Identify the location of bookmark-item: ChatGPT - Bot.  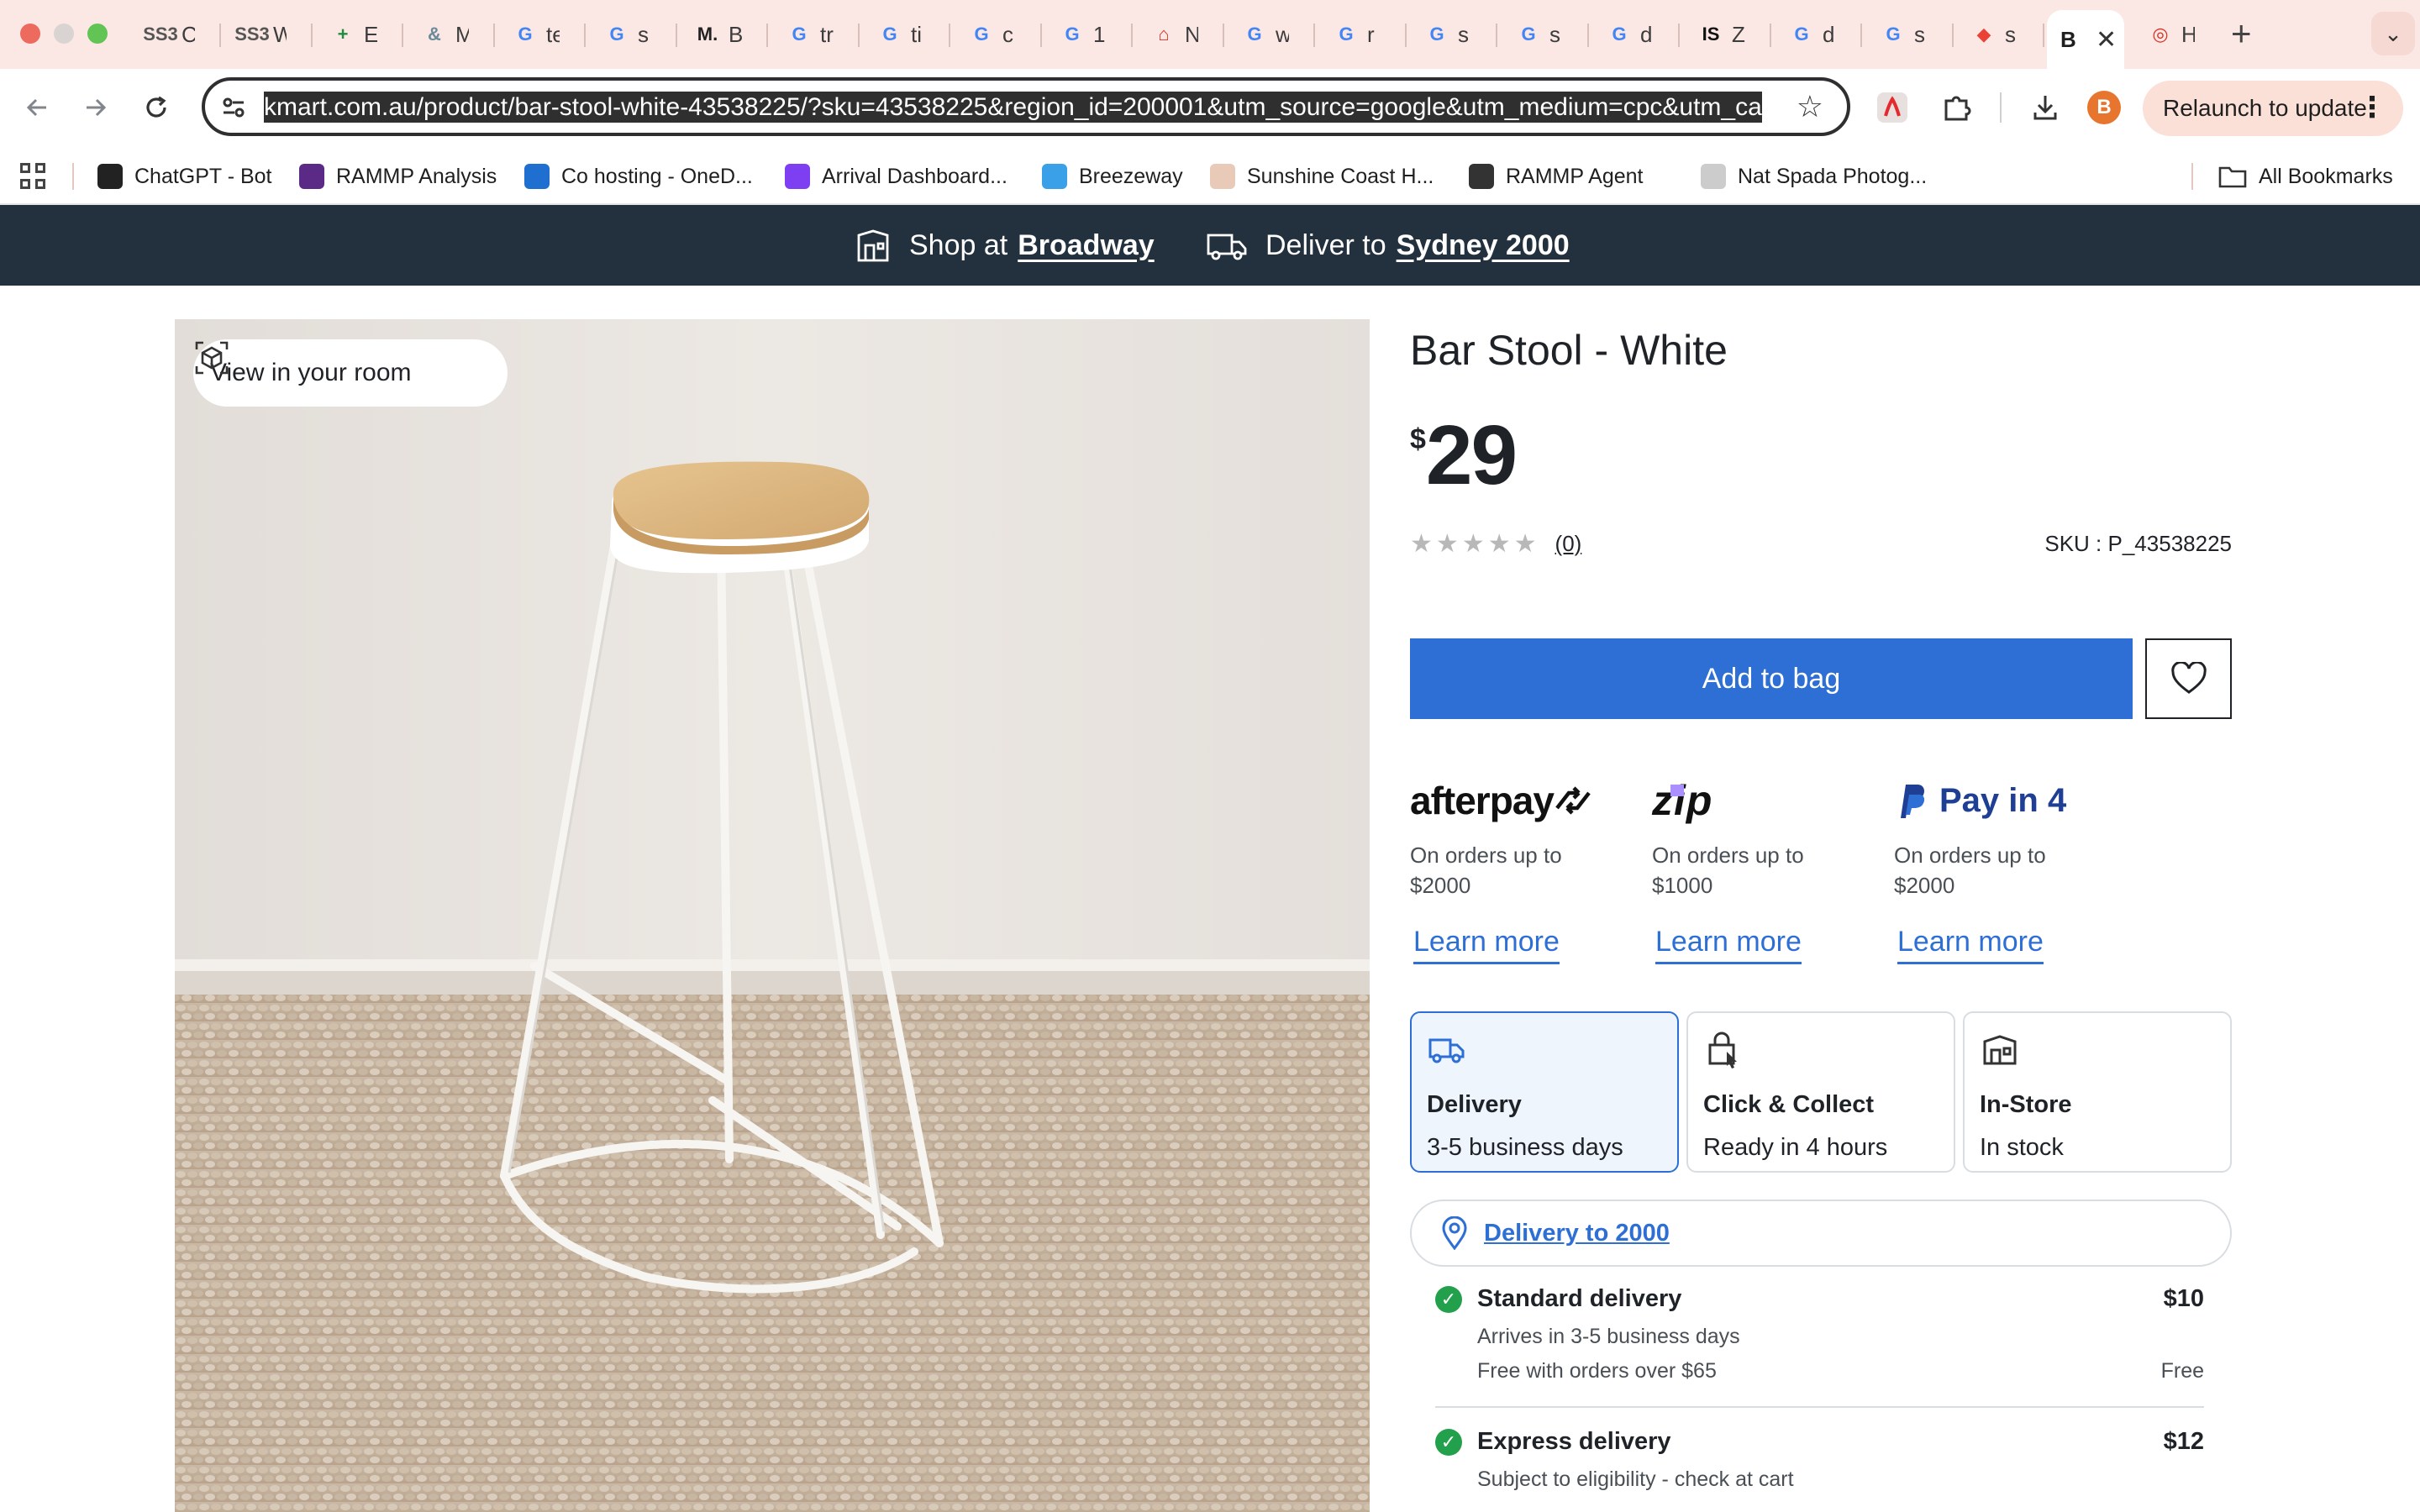
(184, 176).